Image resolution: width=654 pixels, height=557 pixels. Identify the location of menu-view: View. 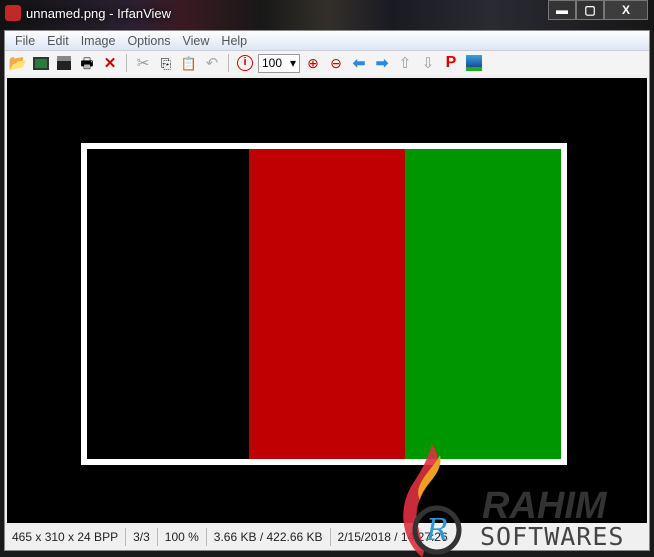
(196, 41).